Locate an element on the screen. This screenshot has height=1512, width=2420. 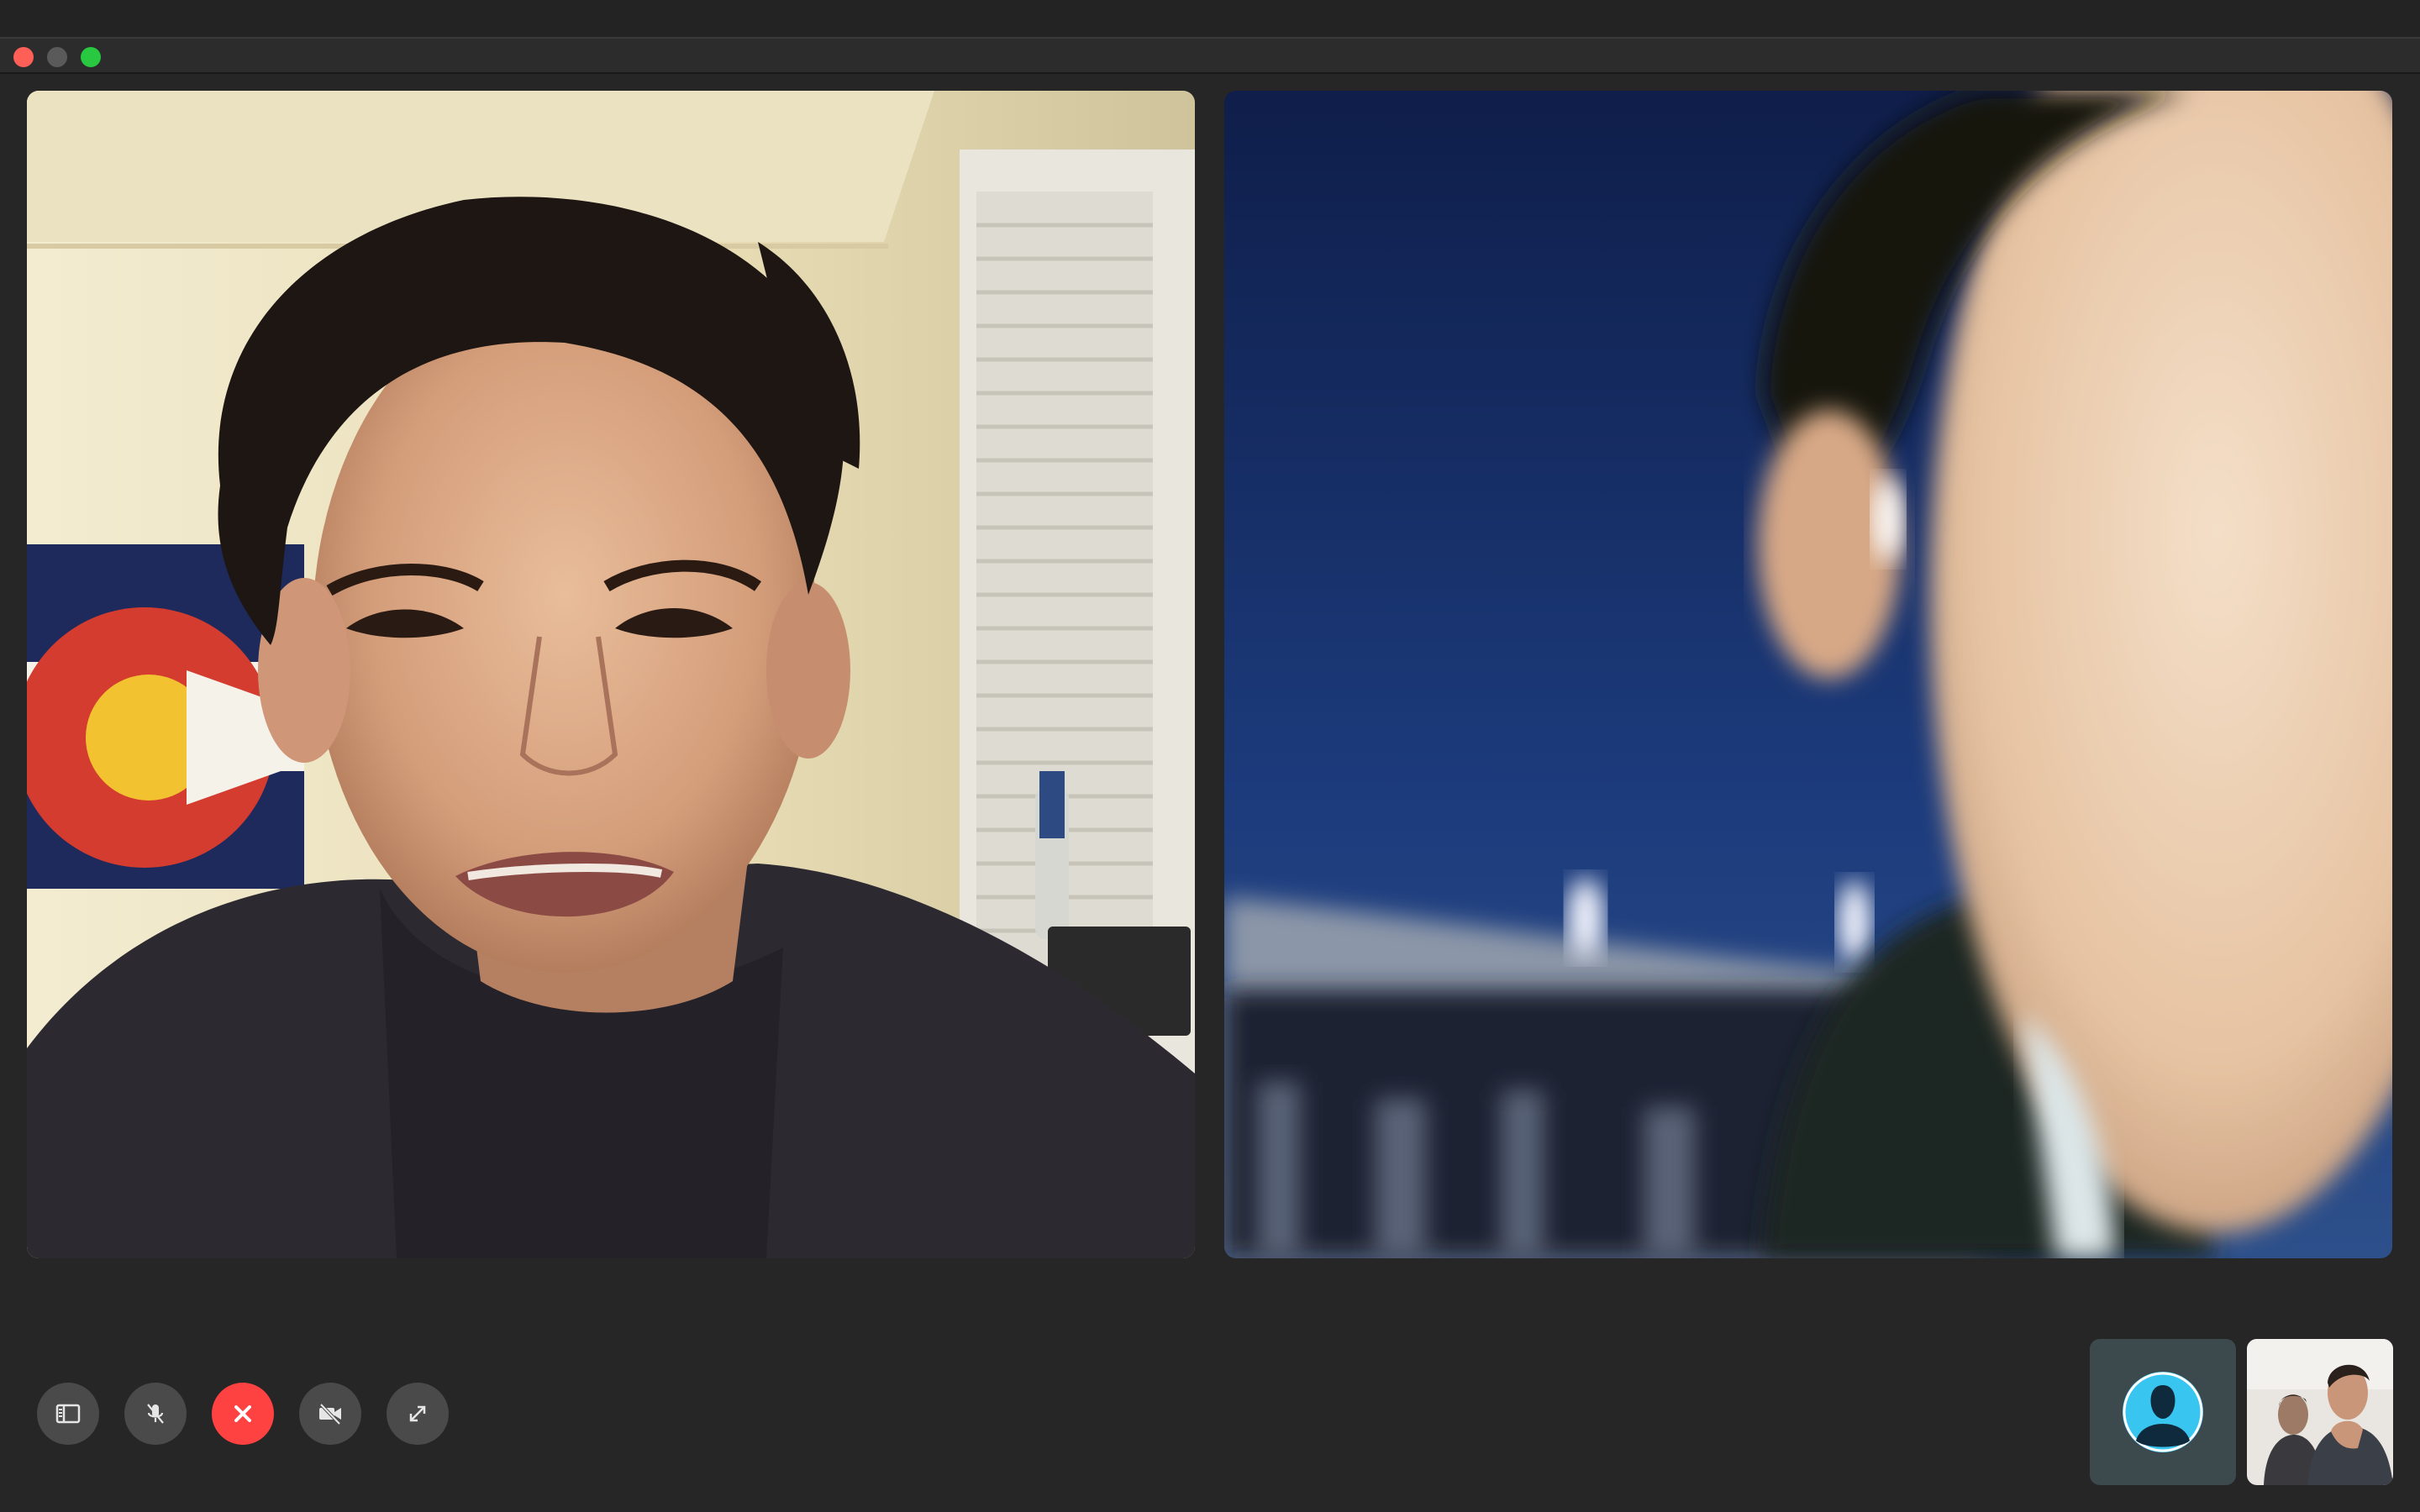
mute-button is located at coordinates (155, 1414).